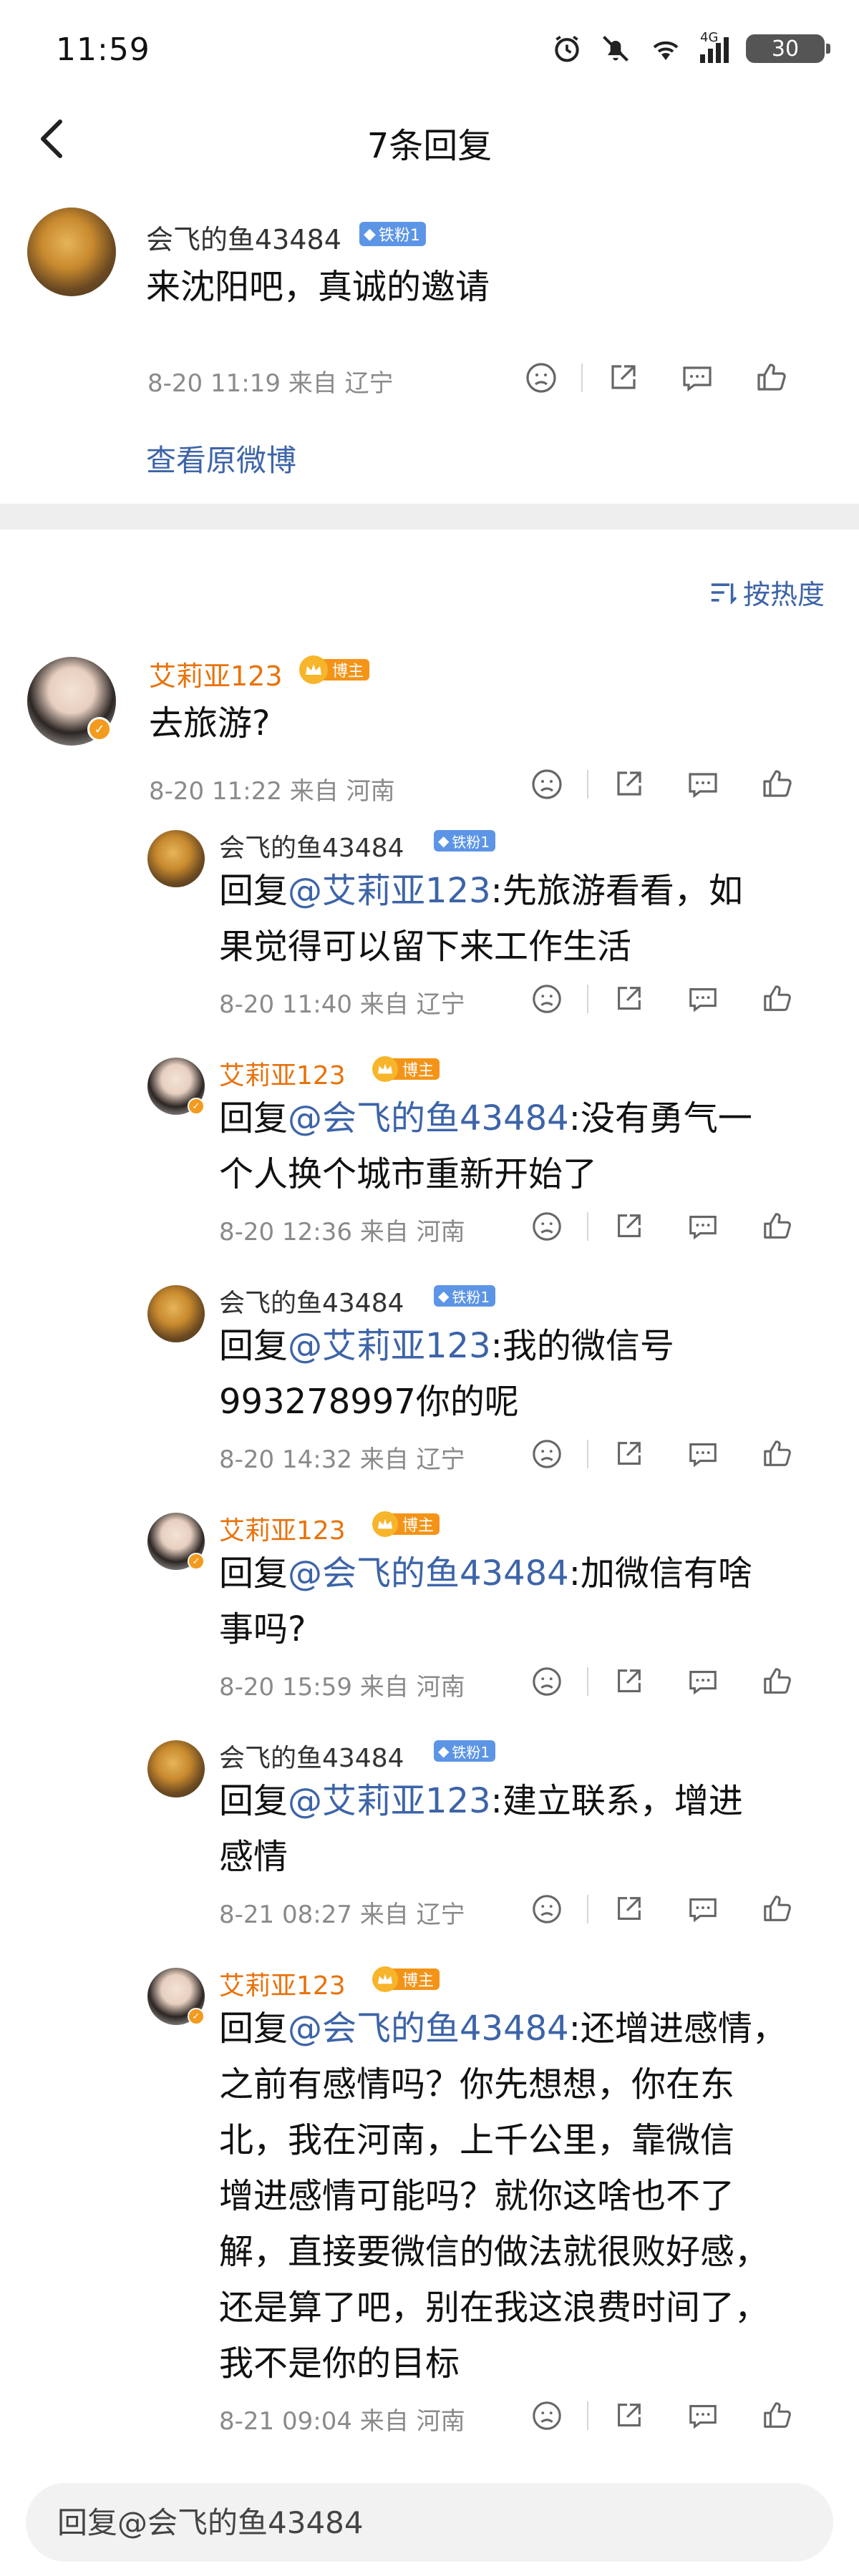 Image resolution: width=859 pixels, height=2576 pixels. I want to click on fan-badge: ◆ 铁粉1, so click(392, 234).